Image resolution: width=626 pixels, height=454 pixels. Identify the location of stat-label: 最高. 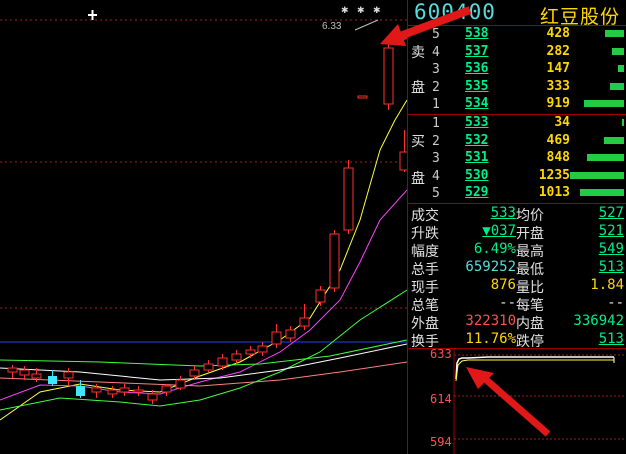
(530, 252).